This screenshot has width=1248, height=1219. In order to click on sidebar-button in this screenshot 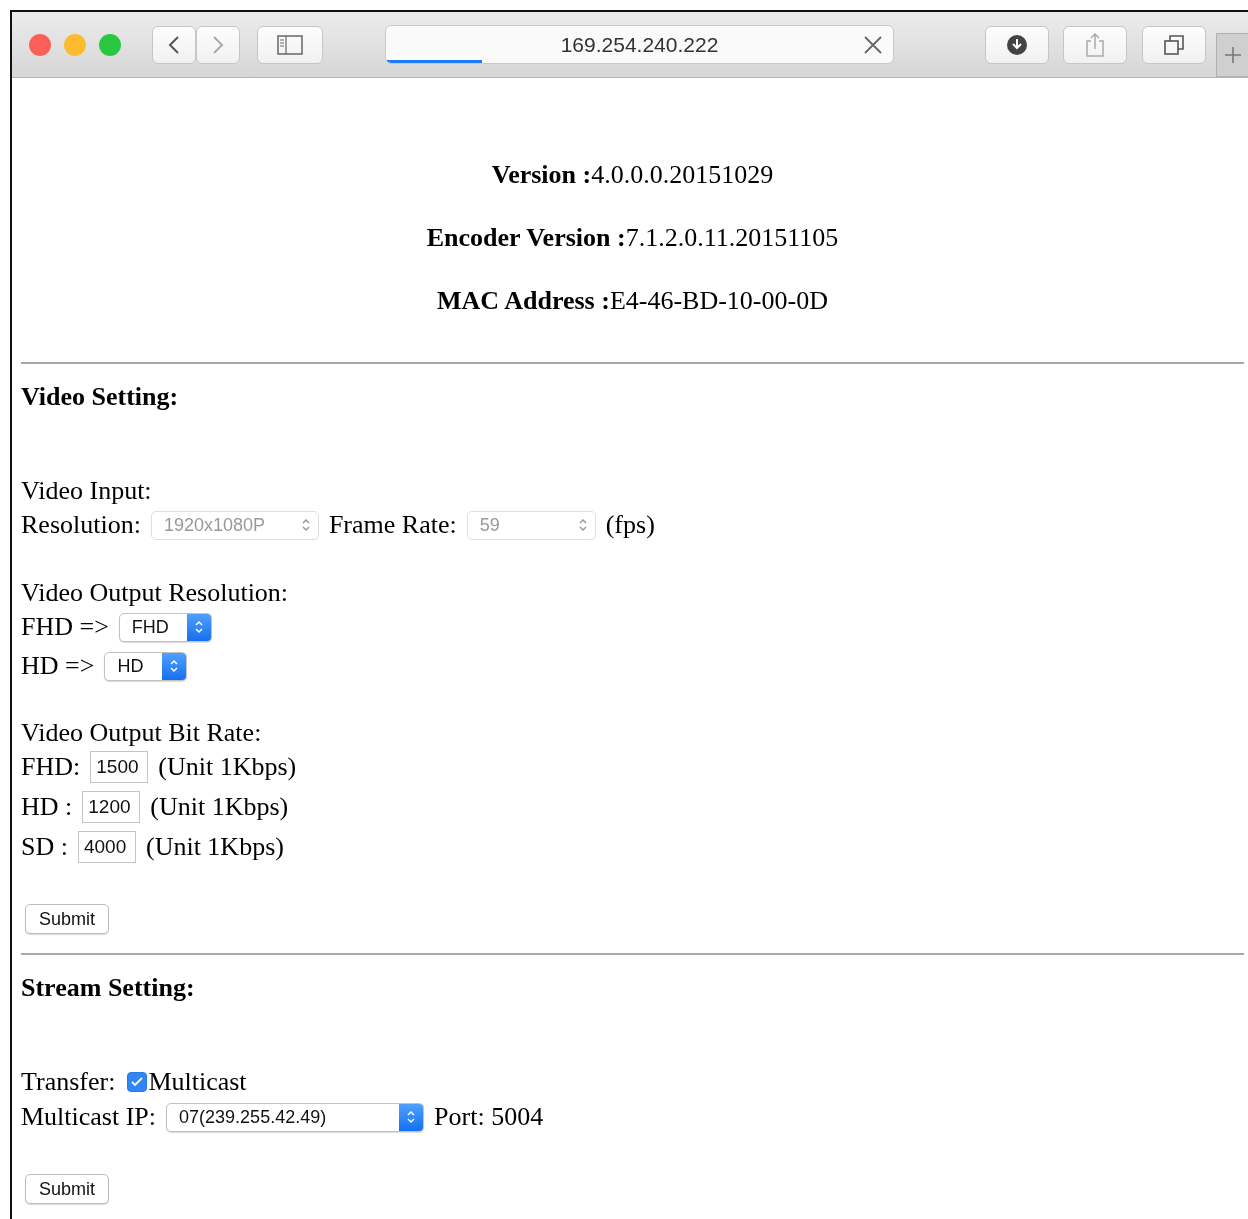, I will do `click(290, 44)`.